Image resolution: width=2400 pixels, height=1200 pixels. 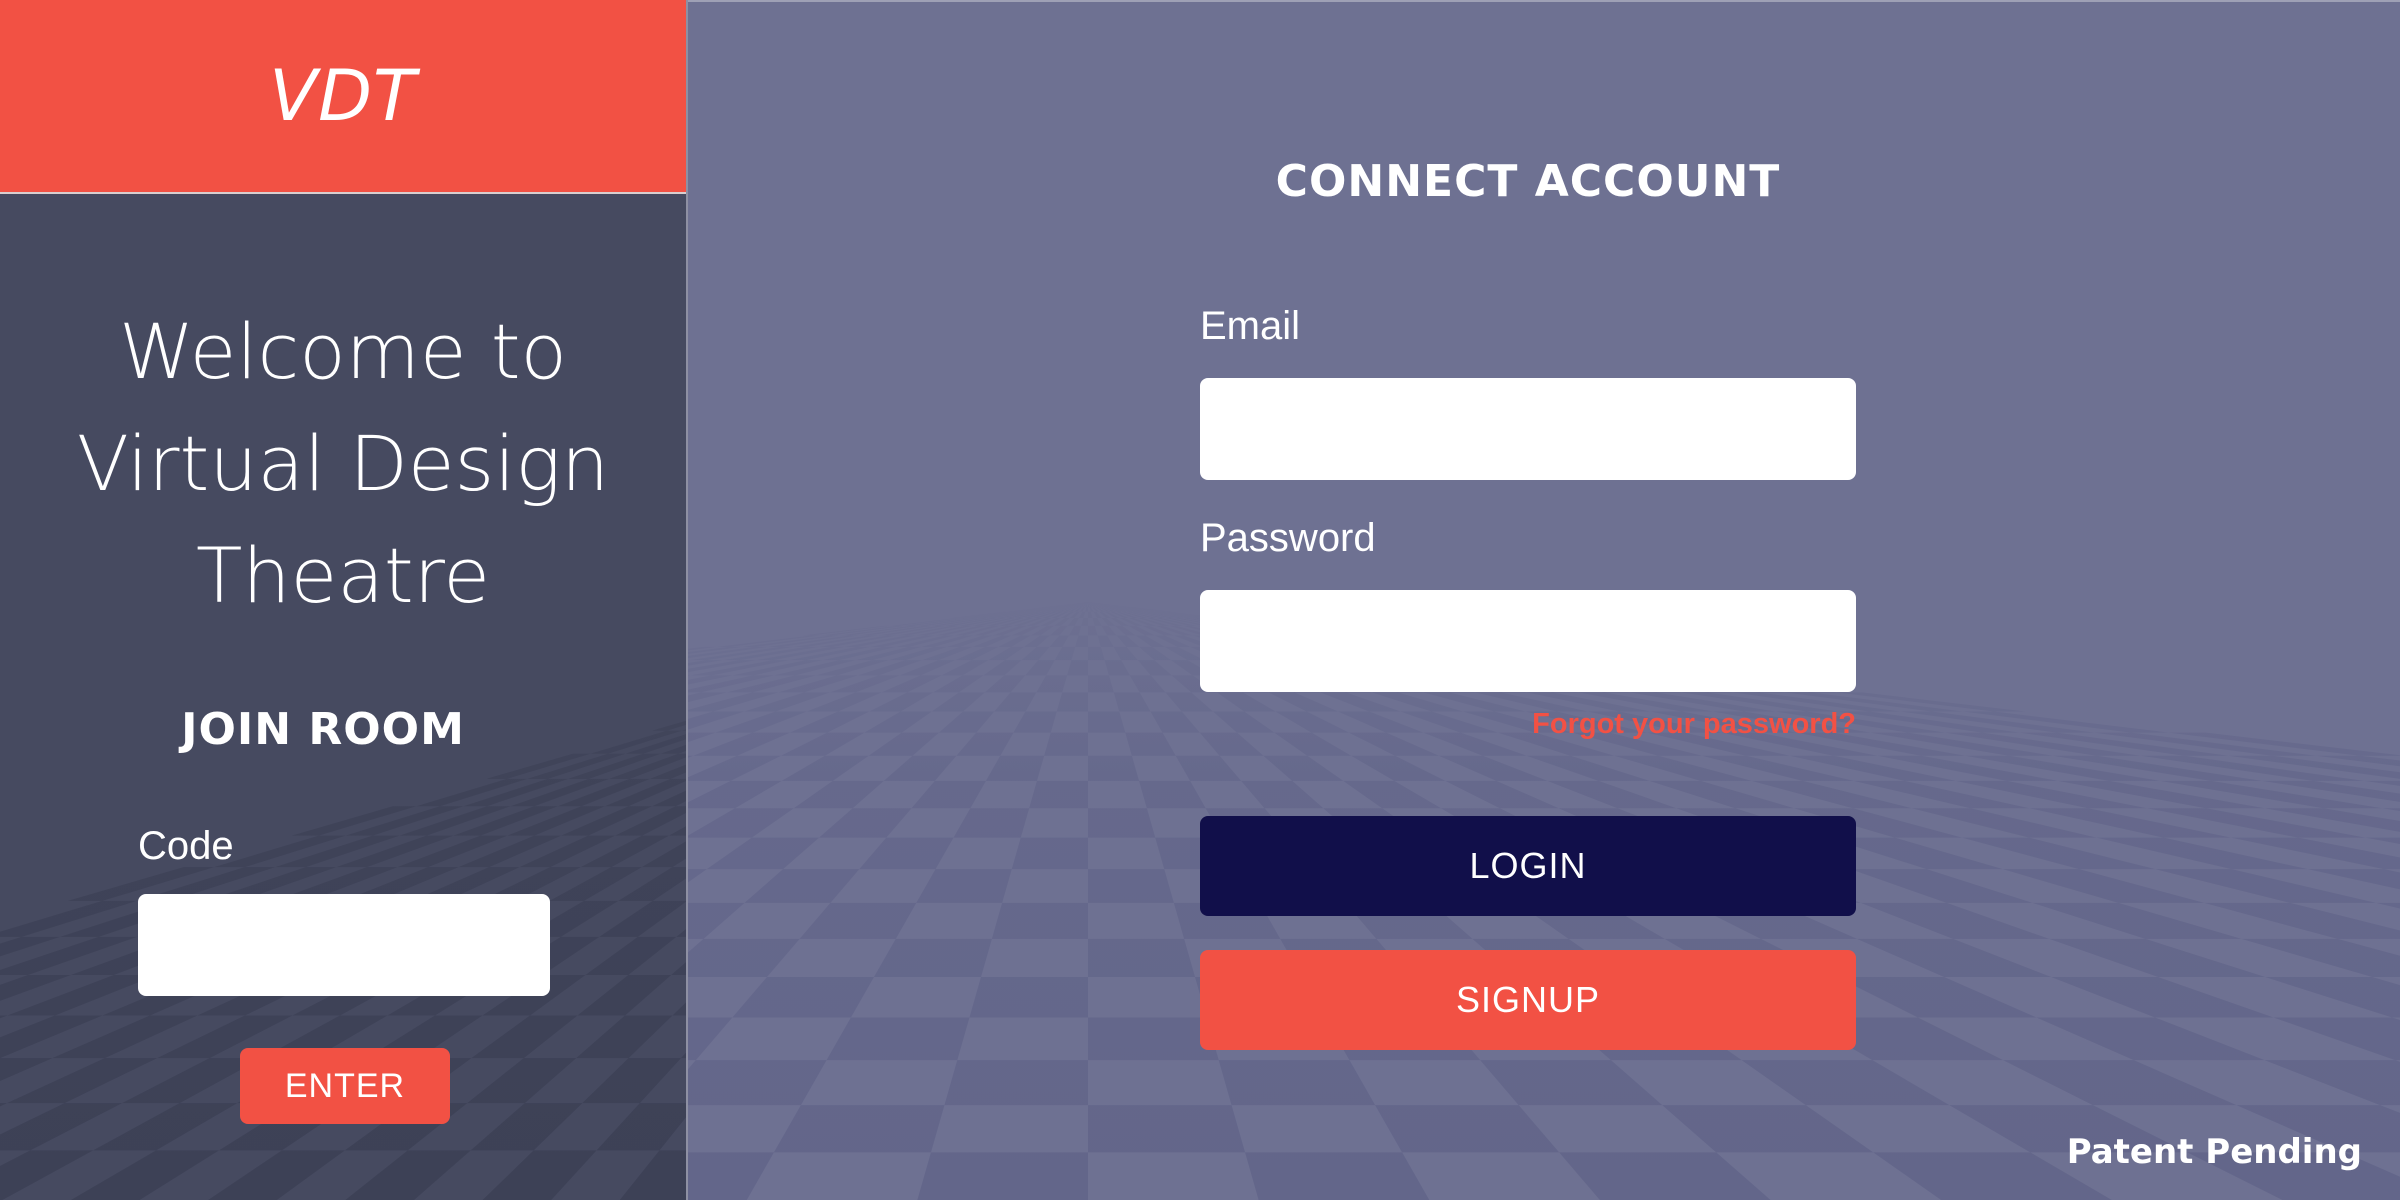 I want to click on welcome-title: Welcome to Virtual Design Theatre, so click(x=343, y=463).